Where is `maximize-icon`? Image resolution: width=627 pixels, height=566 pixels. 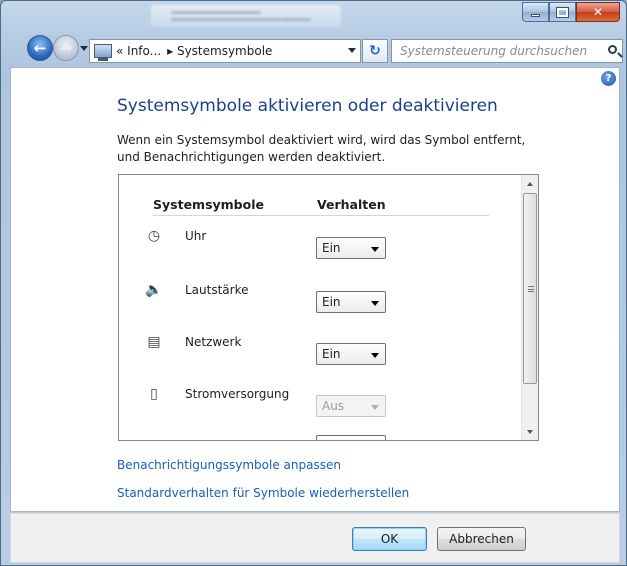
maximize-icon is located at coordinates (562, 12).